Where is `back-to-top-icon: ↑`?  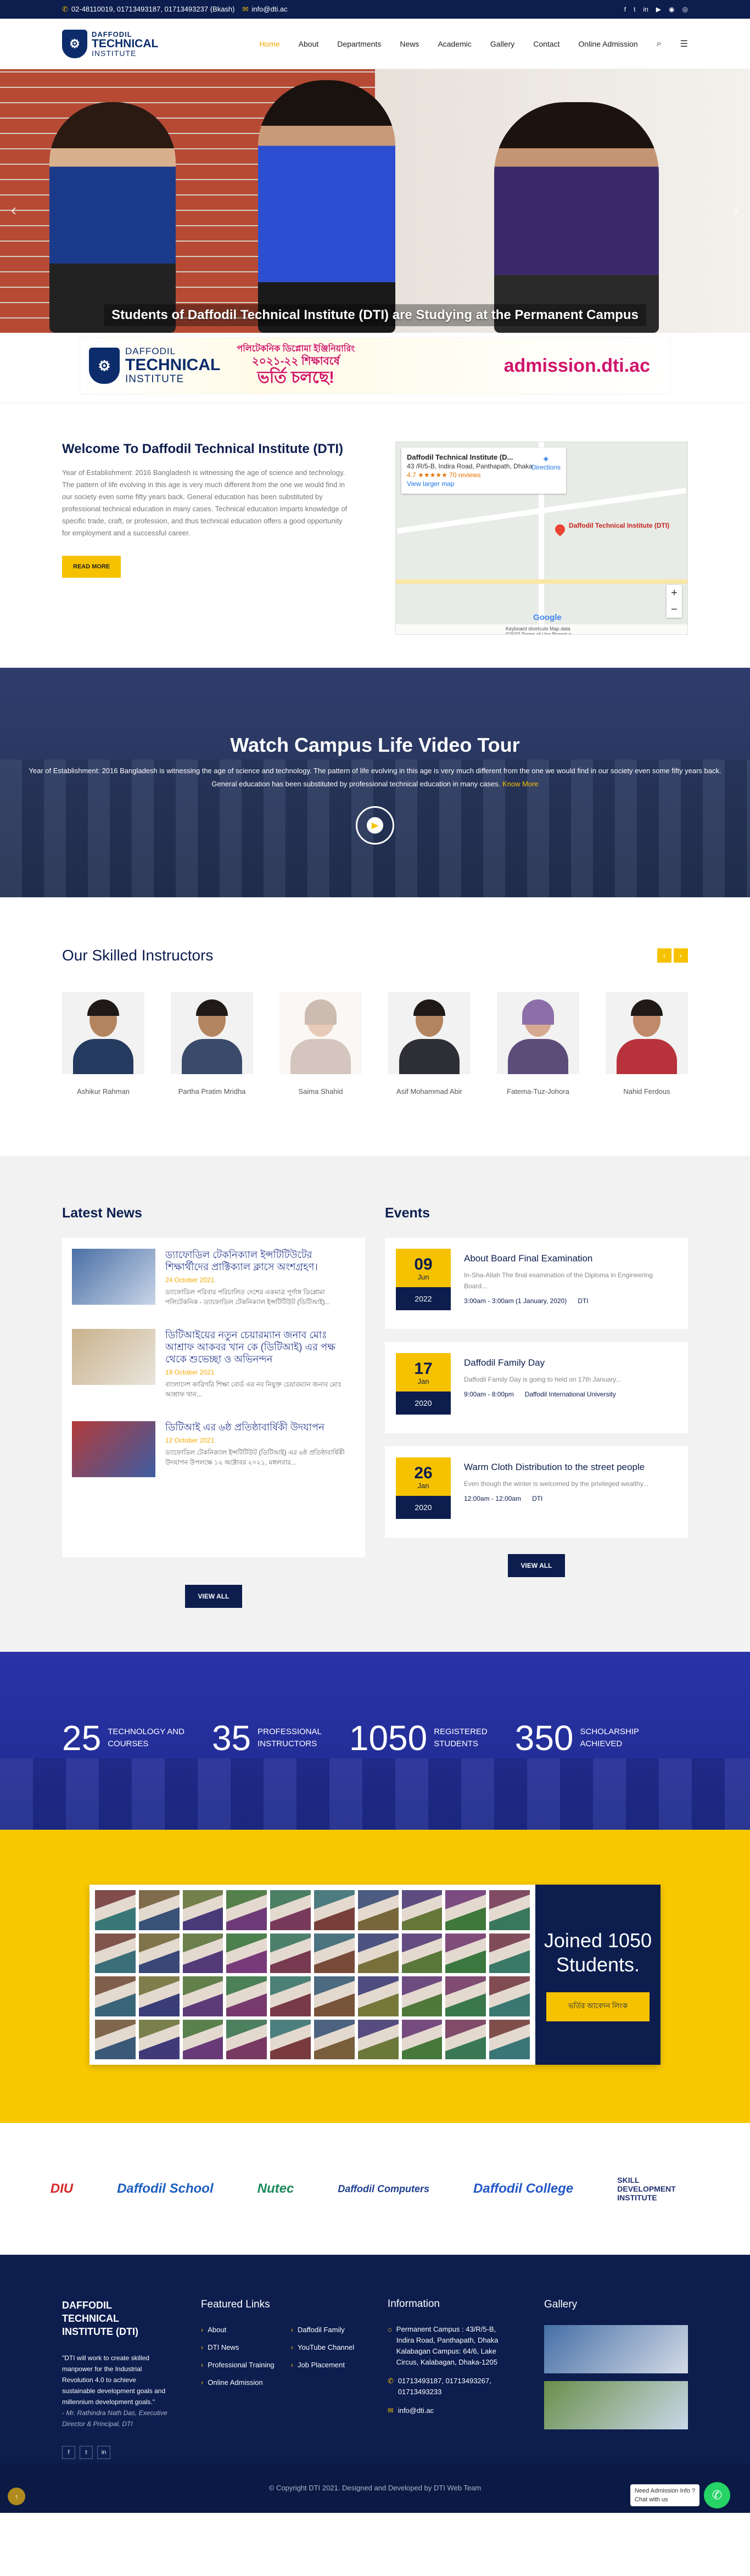
back-to-top-icon: ↑ is located at coordinates (16, 2496).